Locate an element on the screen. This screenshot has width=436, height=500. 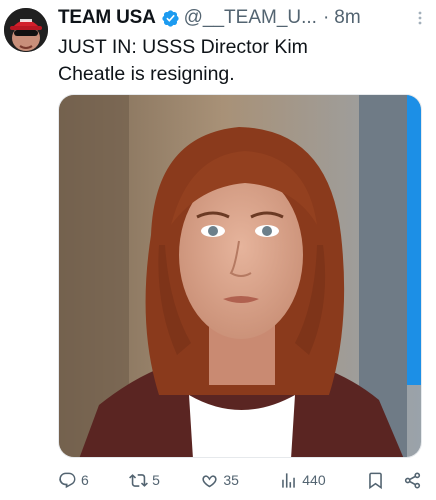
share-button is located at coordinates (412, 480).